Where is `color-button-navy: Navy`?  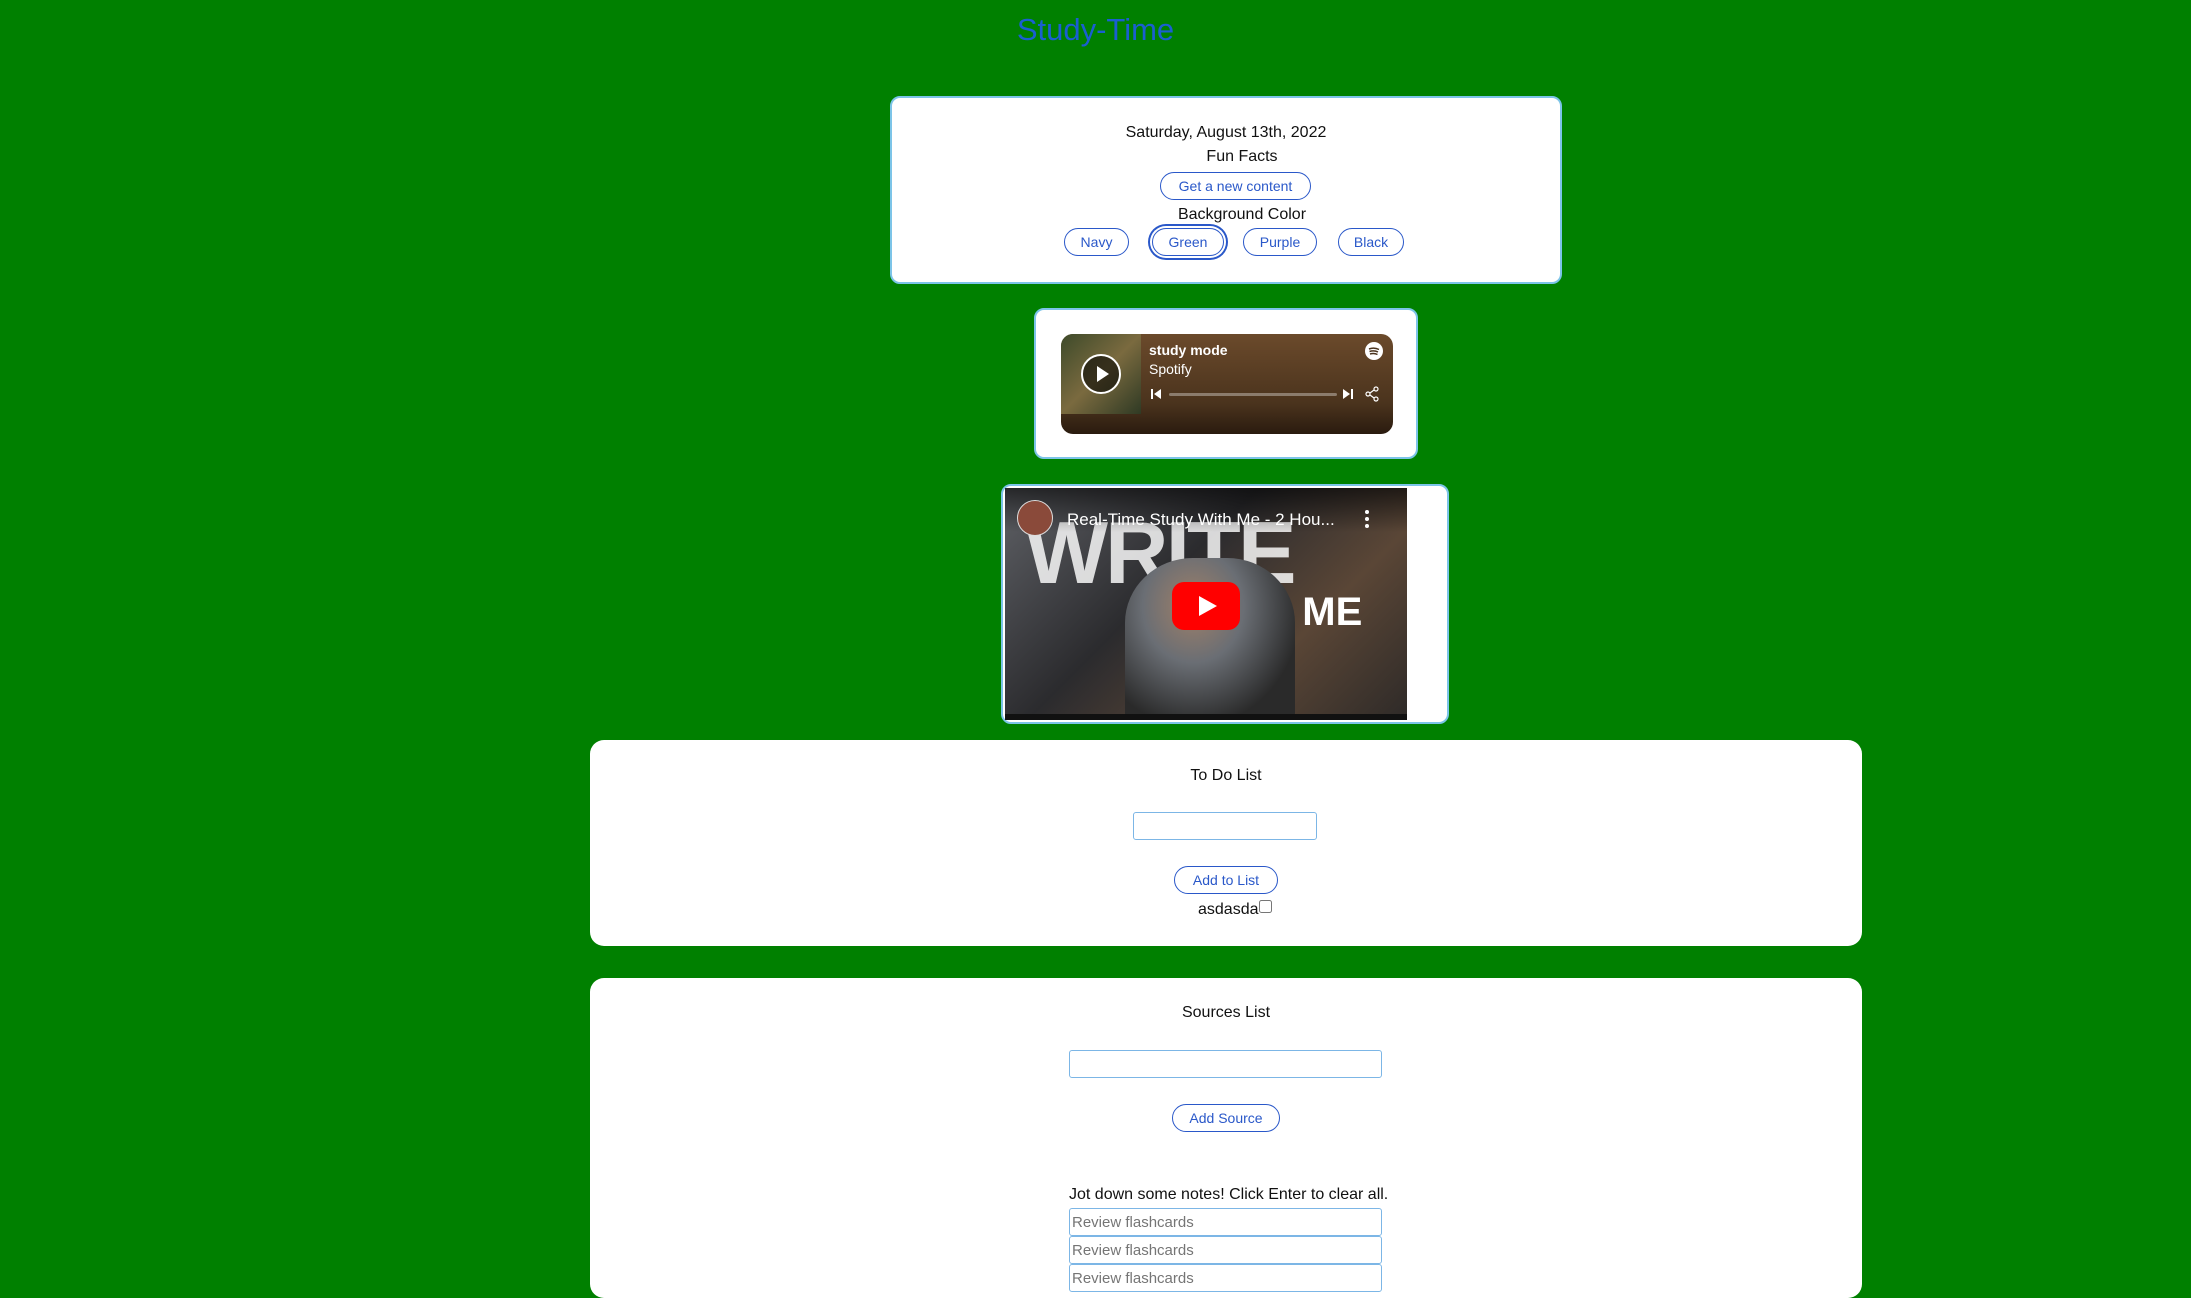 color-button-navy: Navy is located at coordinates (1096, 242).